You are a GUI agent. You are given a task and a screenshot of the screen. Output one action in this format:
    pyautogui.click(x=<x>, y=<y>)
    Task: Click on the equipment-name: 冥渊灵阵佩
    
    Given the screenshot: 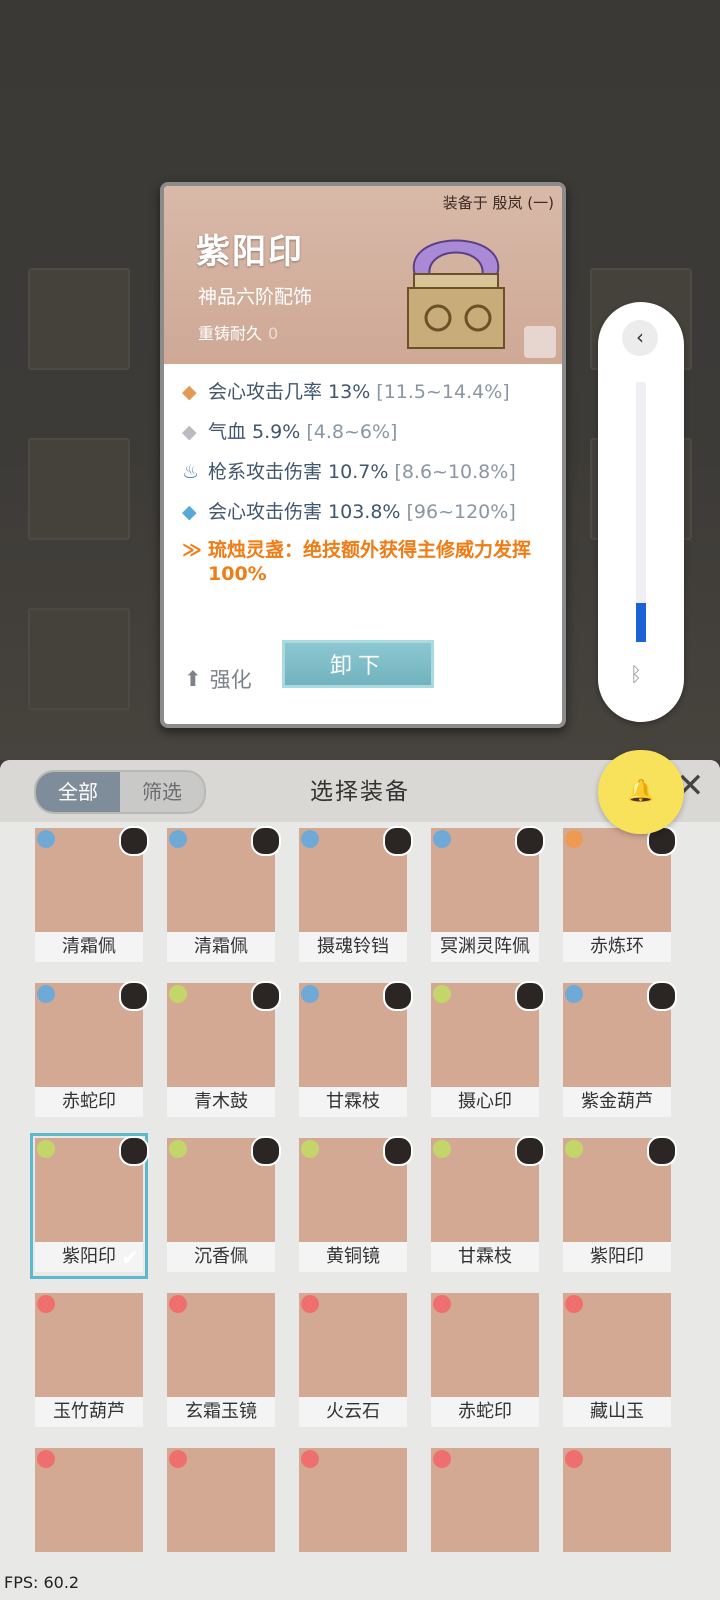 What is the action you would take?
    pyautogui.click(x=485, y=947)
    